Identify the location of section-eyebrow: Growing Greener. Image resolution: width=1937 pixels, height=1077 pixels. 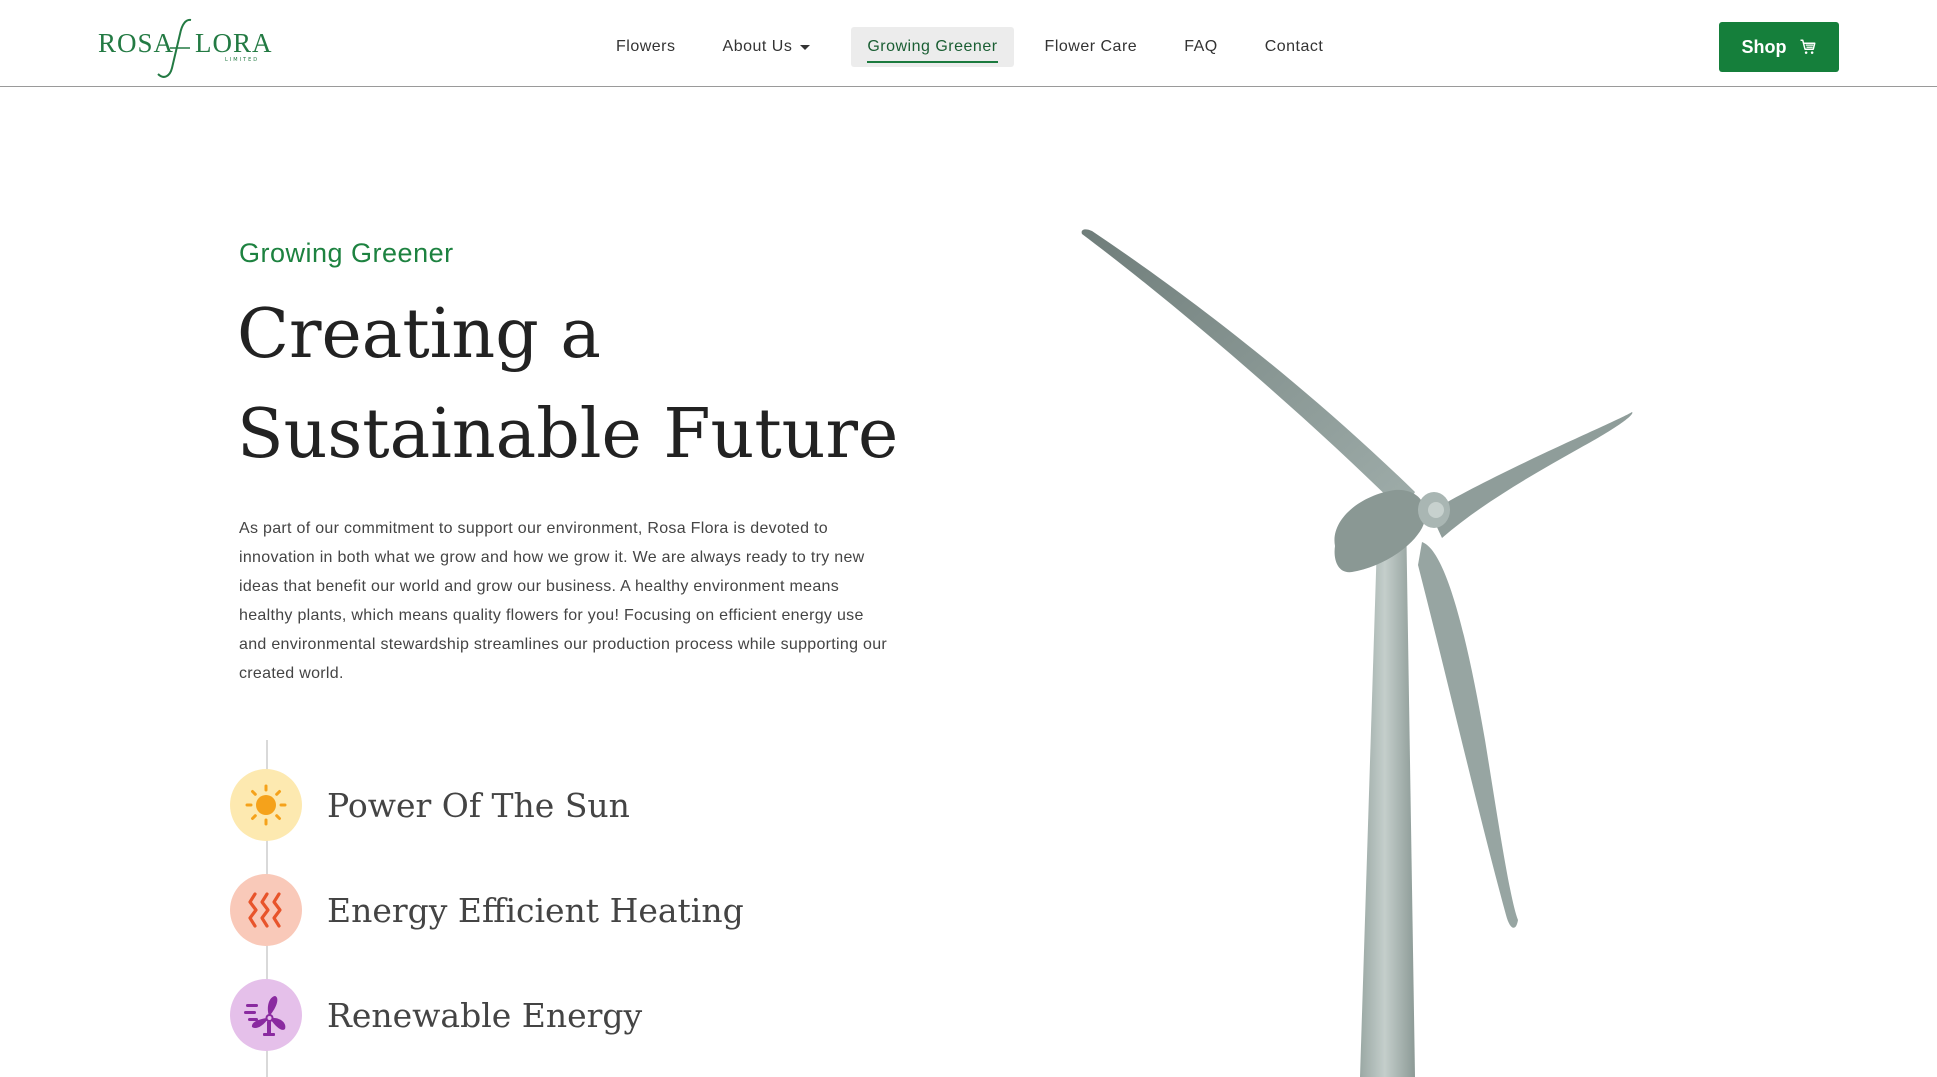
(346, 253).